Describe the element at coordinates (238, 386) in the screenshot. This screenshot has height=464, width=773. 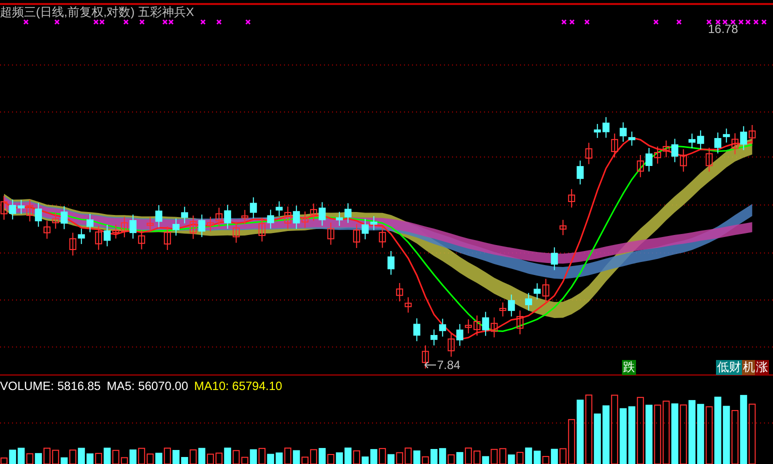
I see `volume-legend-text: MA10: 65794.10` at that location.